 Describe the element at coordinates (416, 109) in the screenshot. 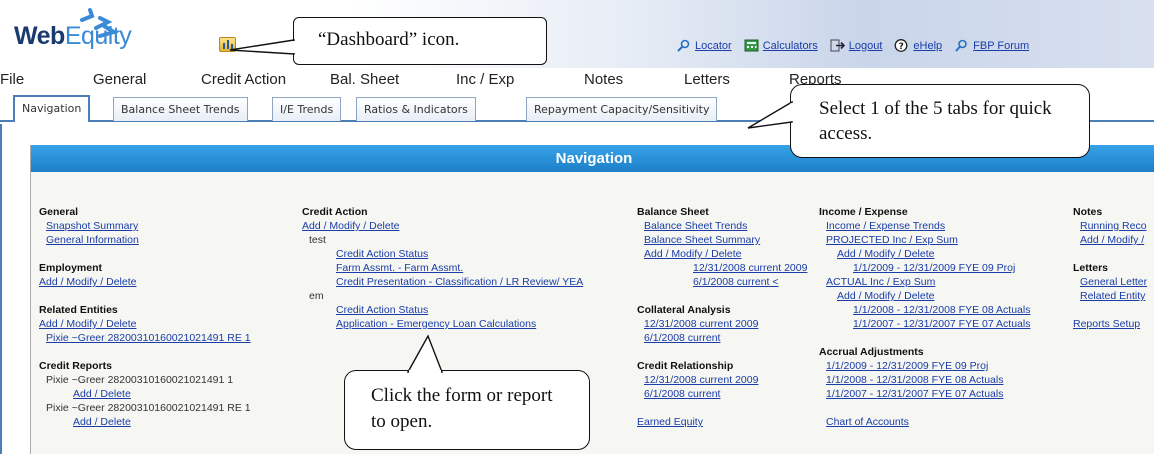

I see `tab-ratios-indicators: Ratios & Indicators` at that location.